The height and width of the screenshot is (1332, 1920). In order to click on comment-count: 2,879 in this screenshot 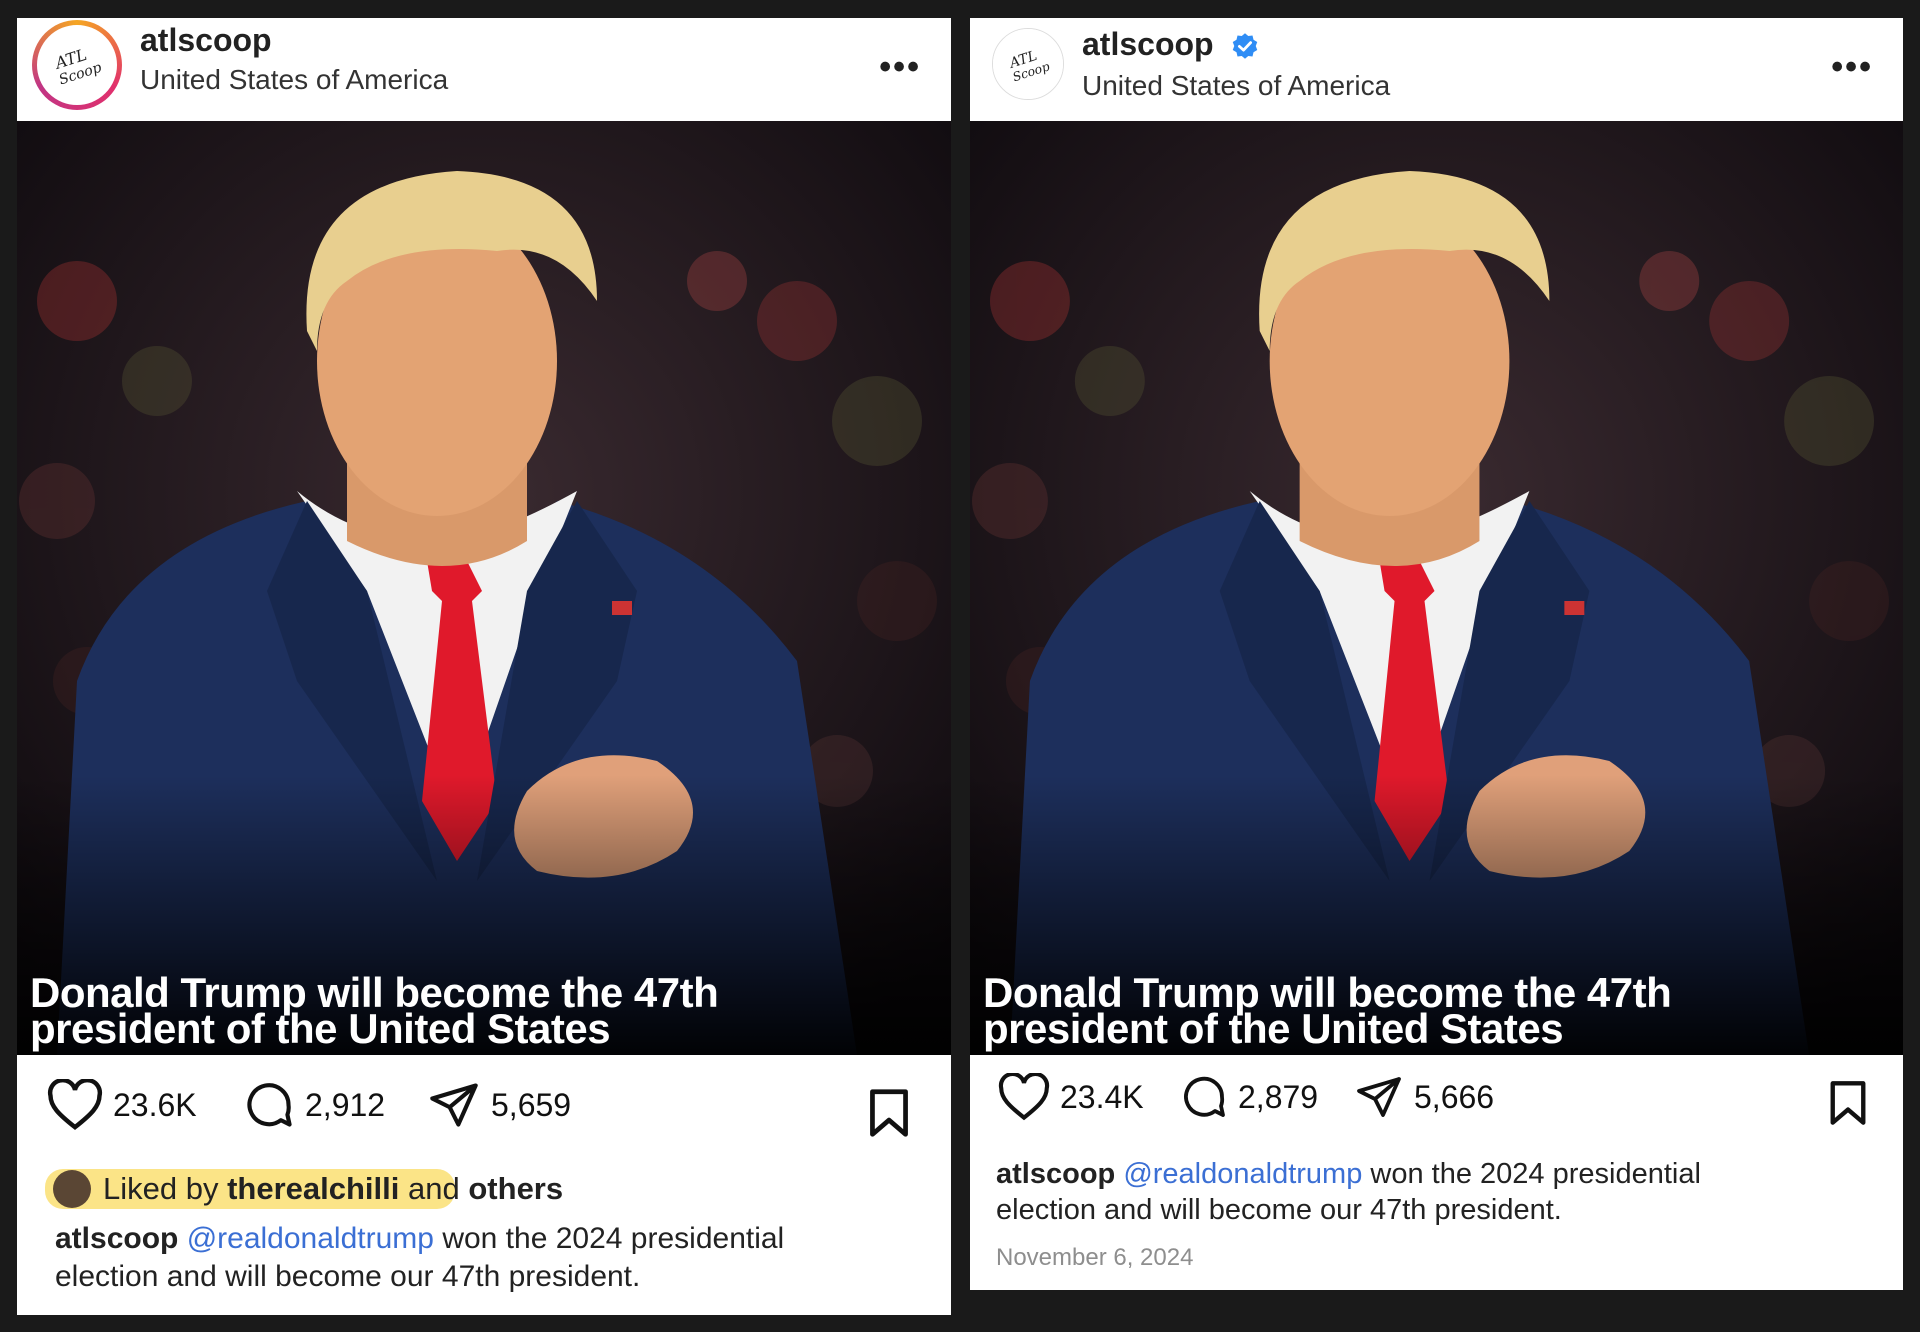, I will do `click(1278, 1096)`.